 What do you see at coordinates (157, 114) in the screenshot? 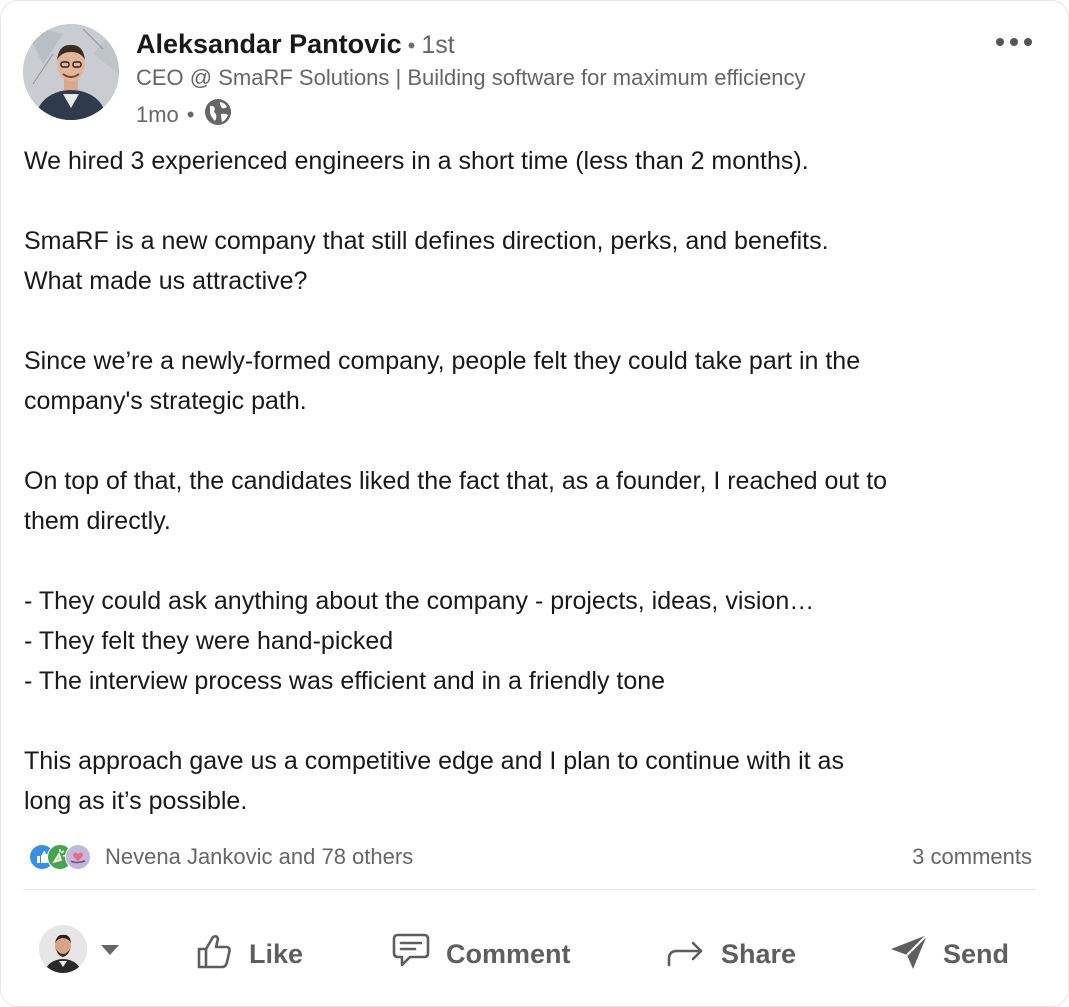
I see `post-time: 1mo` at bounding box center [157, 114].